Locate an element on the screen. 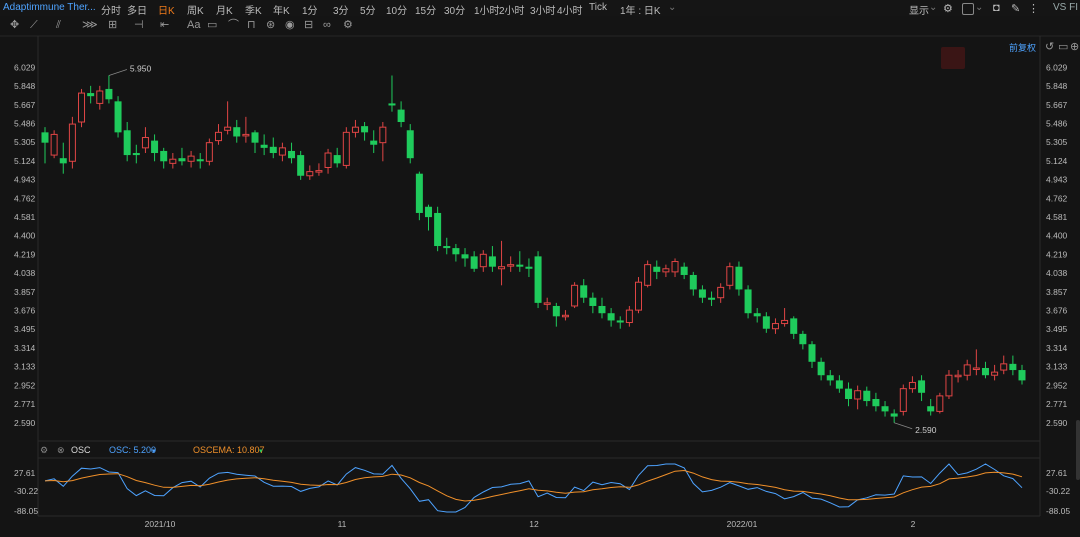  low-annotation: 2.590 is located at coordinates (926, 430).